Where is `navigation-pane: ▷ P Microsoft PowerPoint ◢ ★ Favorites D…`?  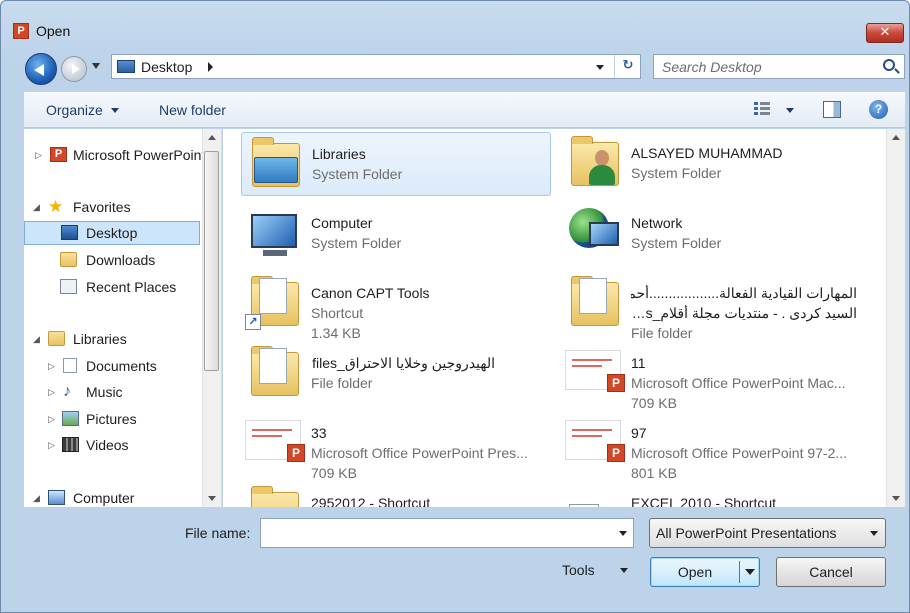
navigation-pane: ▷ P Microsoft PowerPoint ◢ ★ Favorites D… is located at coordinates (123, 318).